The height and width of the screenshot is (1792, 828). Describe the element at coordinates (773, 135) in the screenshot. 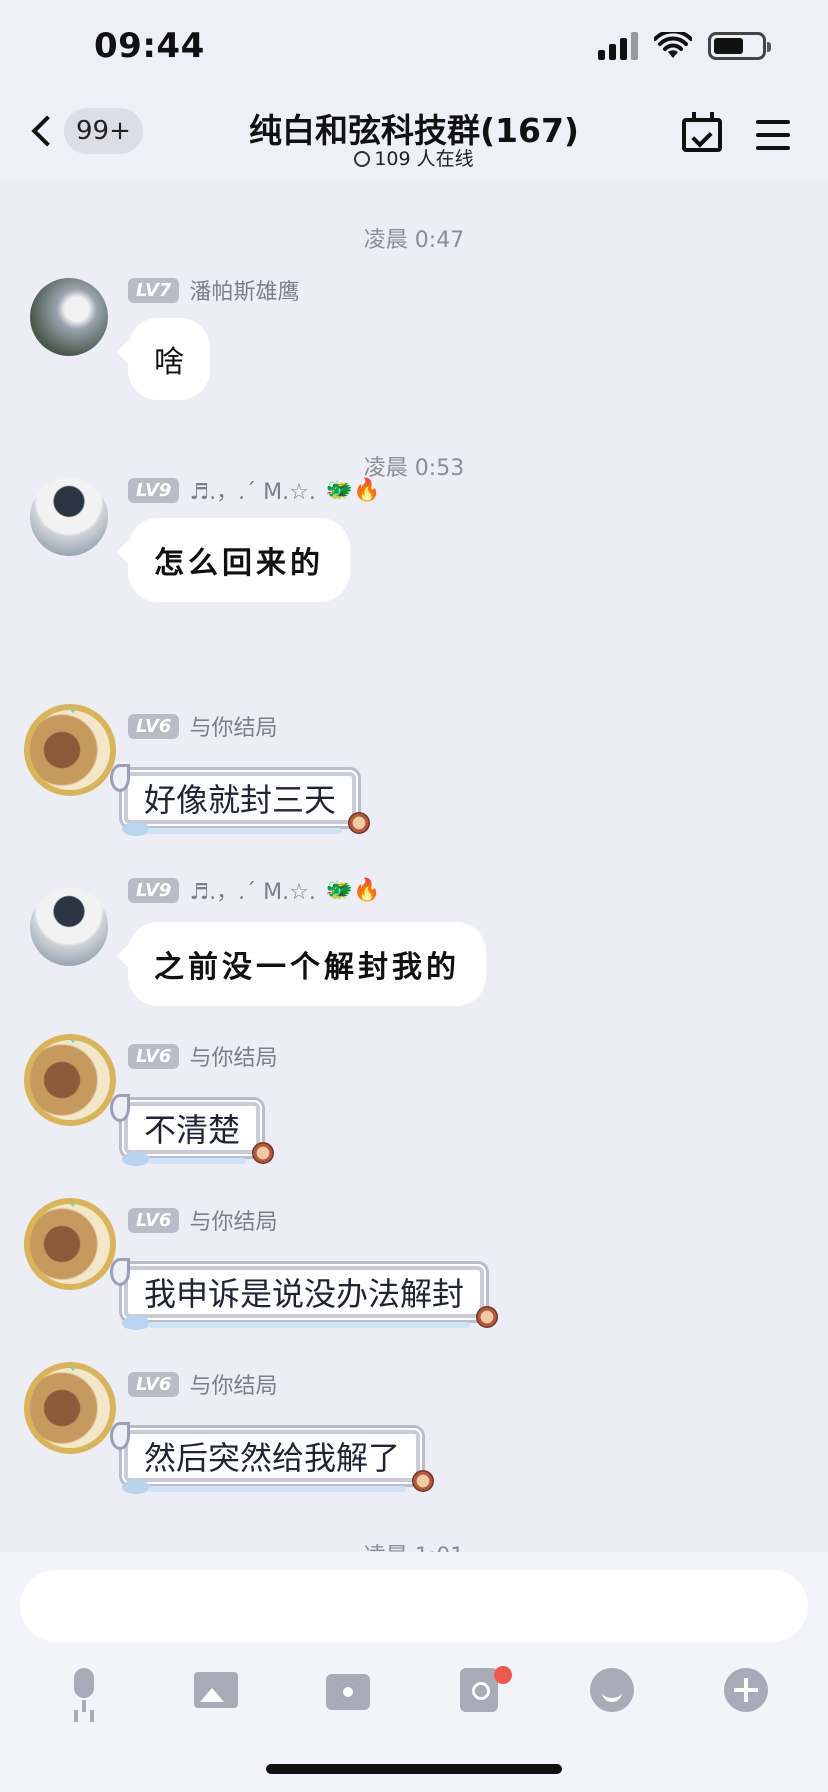

I see `menu-icon` at that location.